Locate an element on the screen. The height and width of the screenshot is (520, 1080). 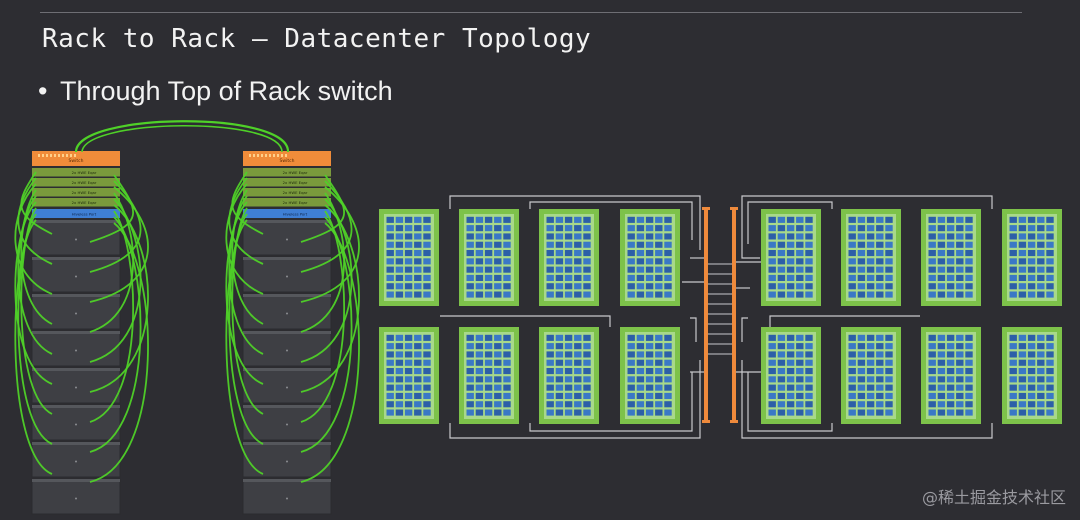
chassis-bezel is located at coordinates (287, 406).